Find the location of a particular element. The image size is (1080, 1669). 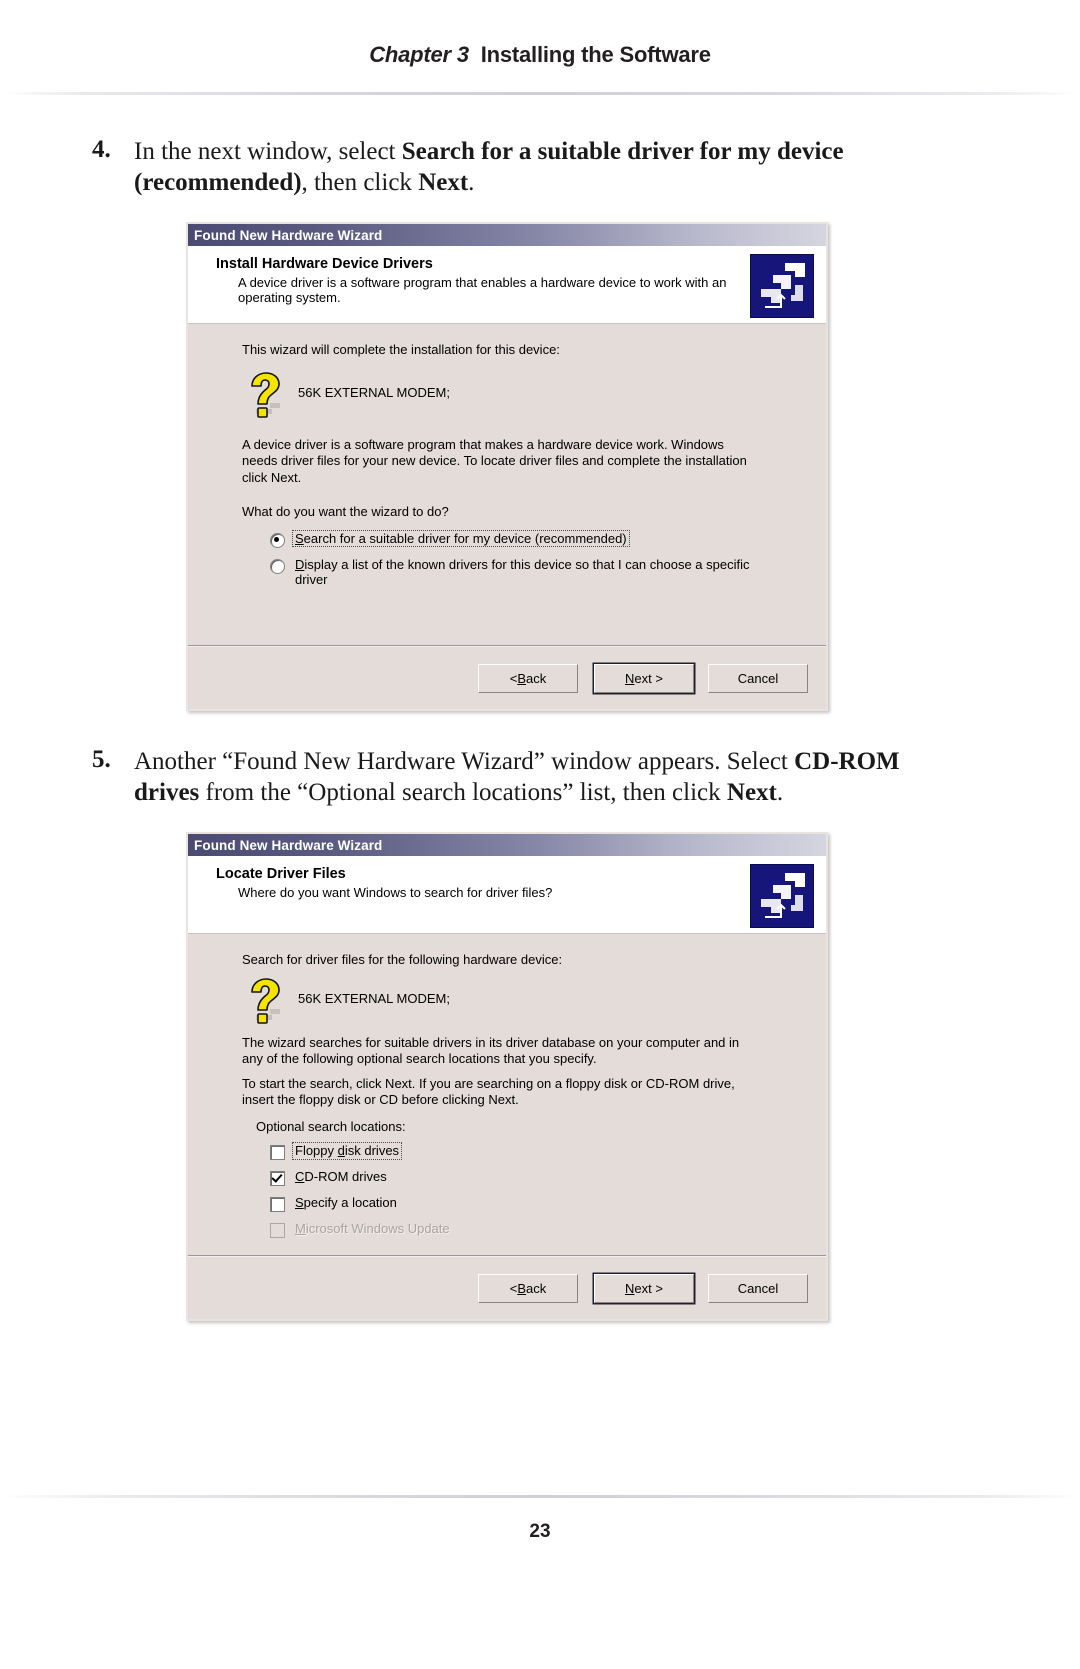

checkbox-specify-text: pecify a location is located at coordinates (350, 1202).